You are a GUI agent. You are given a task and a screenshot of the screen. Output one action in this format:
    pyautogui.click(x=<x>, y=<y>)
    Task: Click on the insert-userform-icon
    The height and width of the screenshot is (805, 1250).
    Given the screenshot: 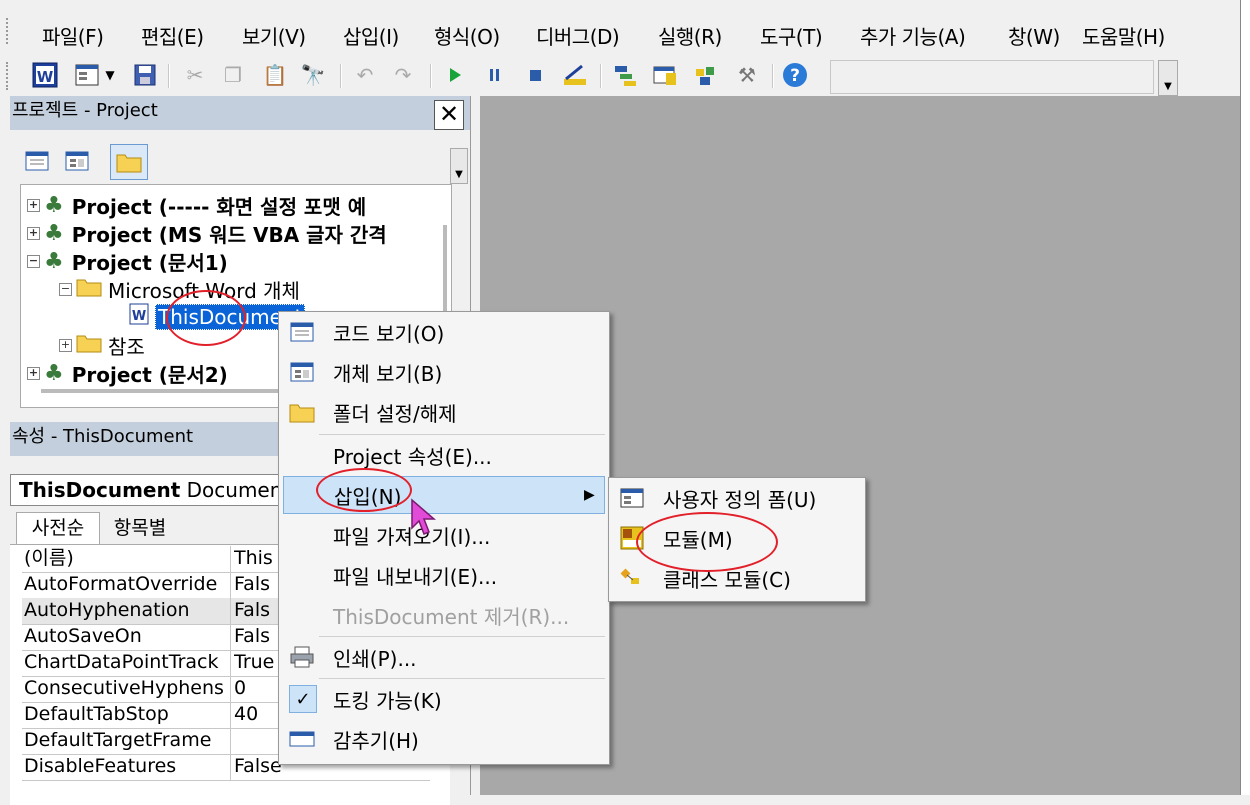 What is the action you would take?
    pyautogui.click(x=87, y=75)
    